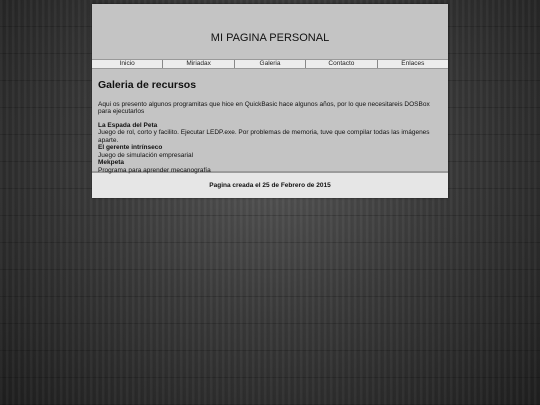 This screenshot has width=540, height=405. What do you see at coordinates (270, 37) in the screenshot?
I see `site-title: MI PAGINA PERSONAL` at bounding box center [270, 37].